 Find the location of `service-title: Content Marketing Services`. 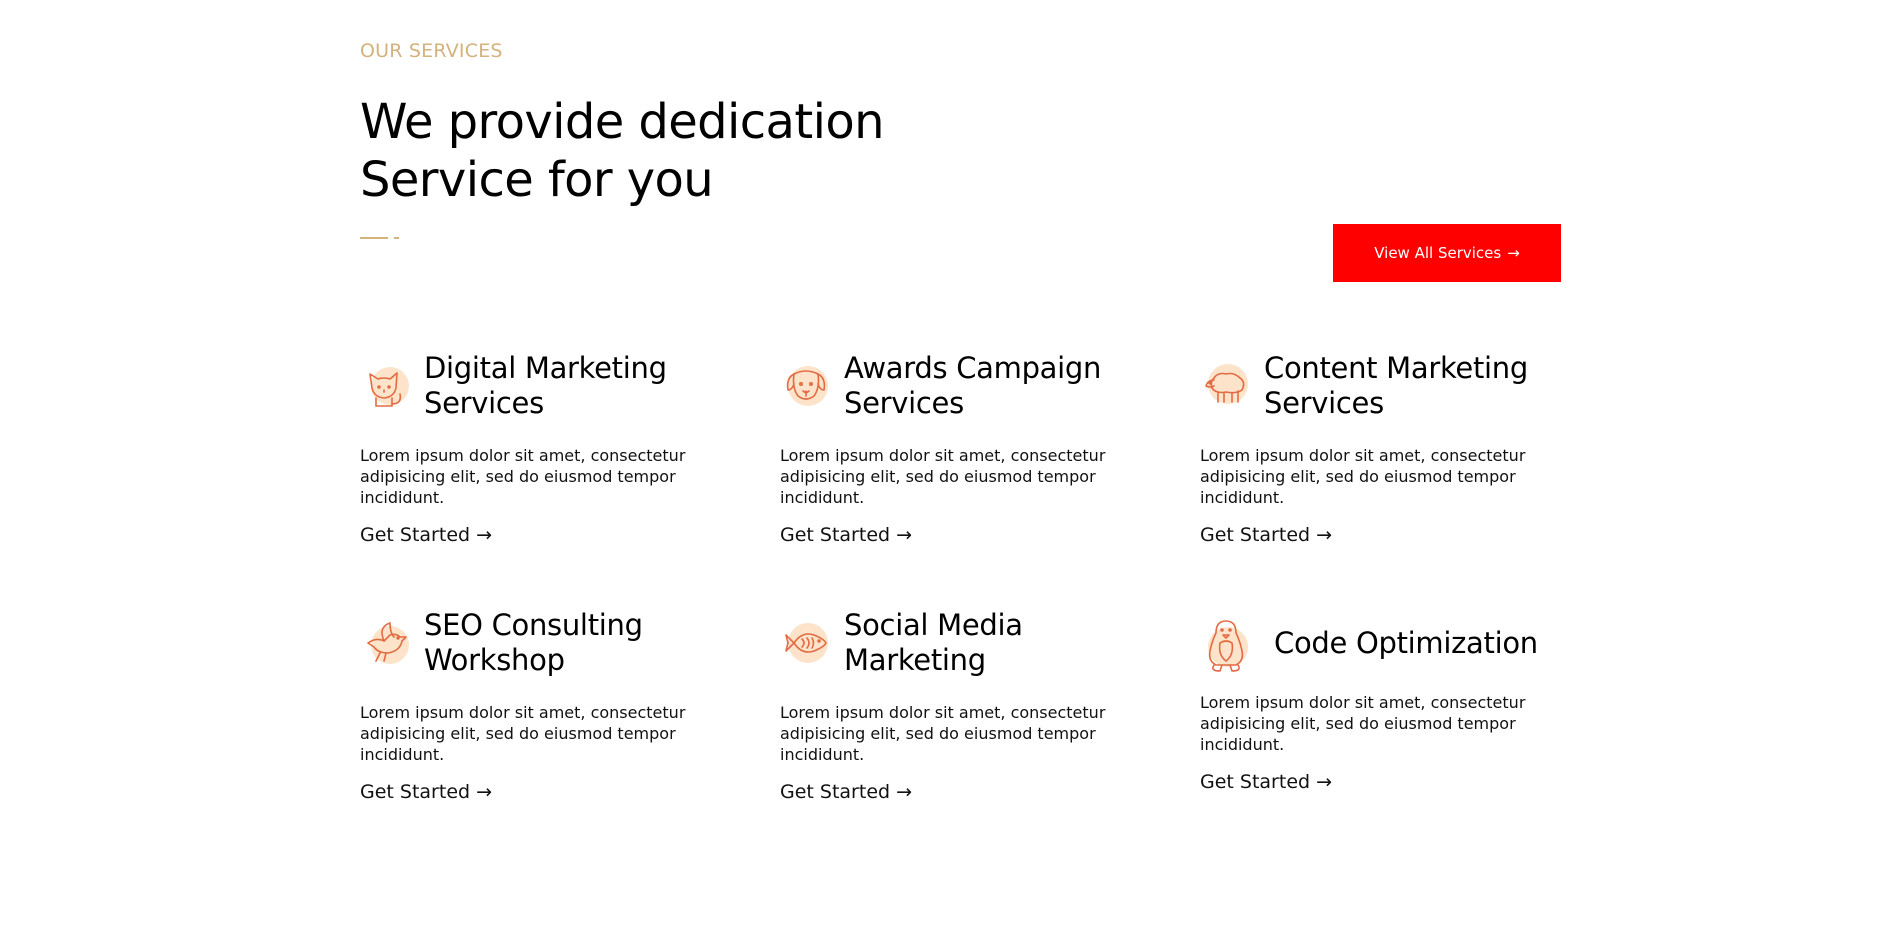

service-title: Content Marketing Services is located at coordinates (1396, 386).